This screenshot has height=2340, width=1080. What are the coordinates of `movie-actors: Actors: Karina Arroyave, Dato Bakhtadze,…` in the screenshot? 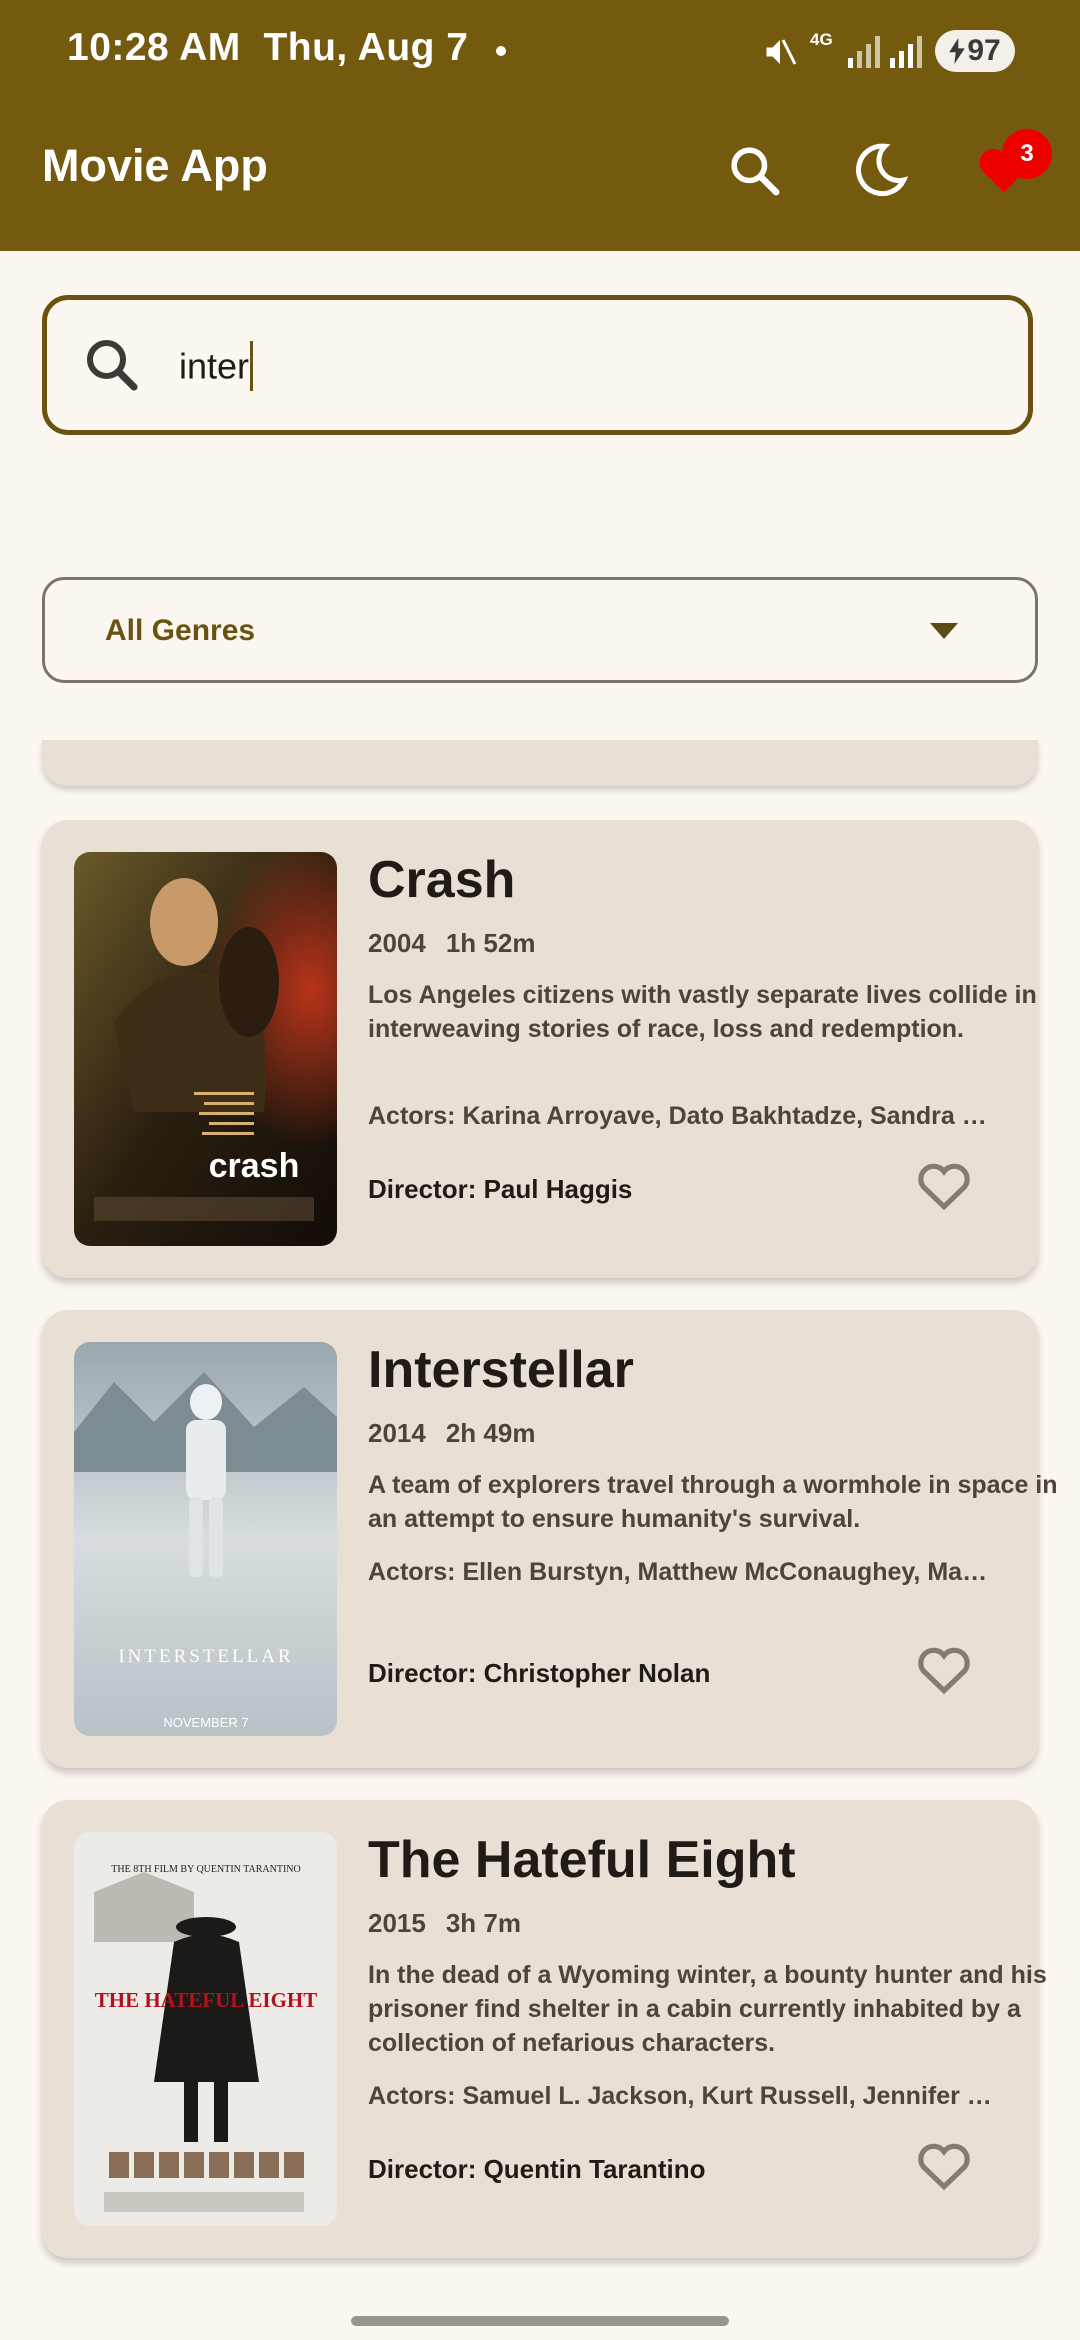 It's located at (684, 1116).